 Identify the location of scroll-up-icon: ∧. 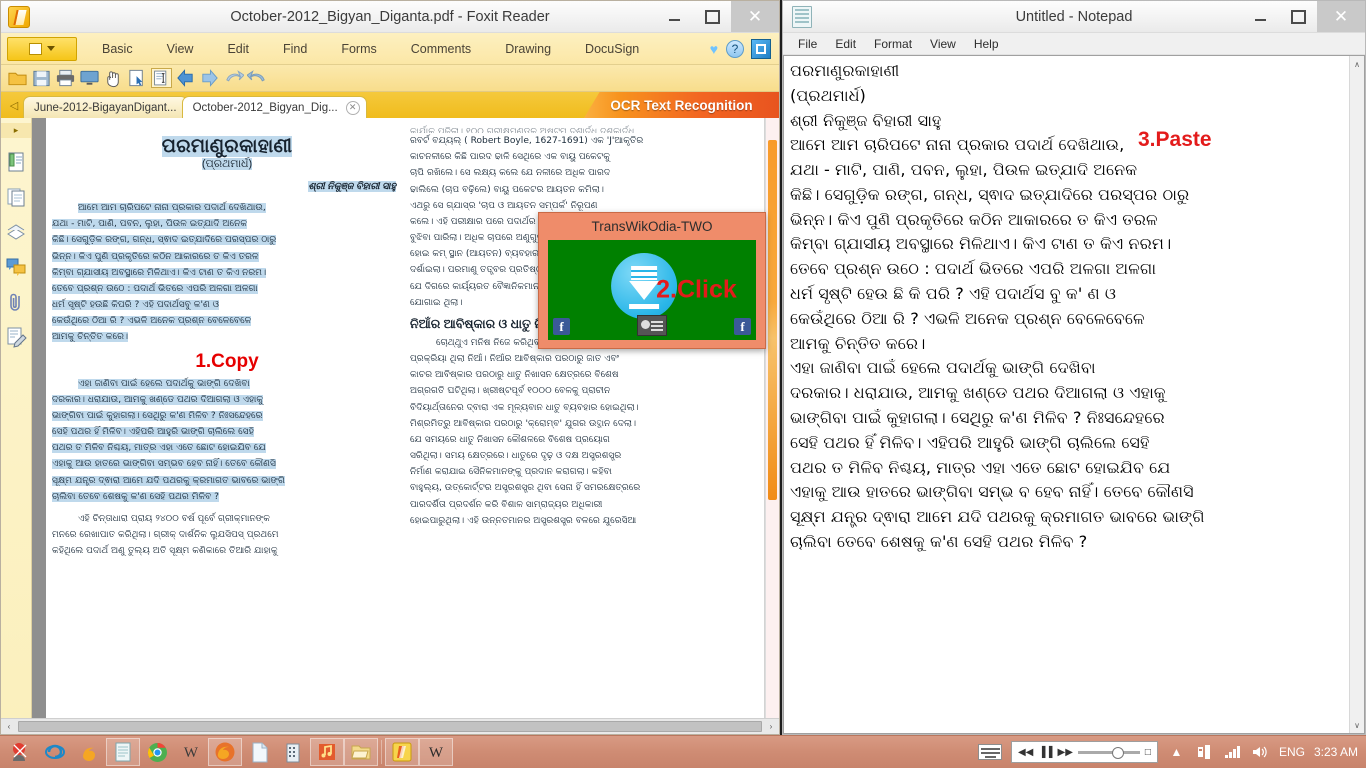
(1357, 64).